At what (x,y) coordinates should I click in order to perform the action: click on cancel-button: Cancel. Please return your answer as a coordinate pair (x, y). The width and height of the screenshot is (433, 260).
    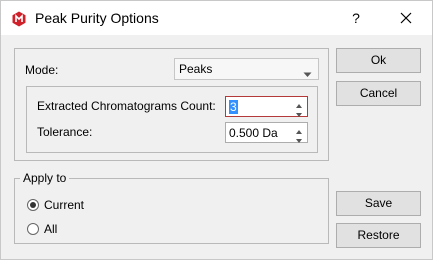
    Looking at the image, I should click on (378, 93).